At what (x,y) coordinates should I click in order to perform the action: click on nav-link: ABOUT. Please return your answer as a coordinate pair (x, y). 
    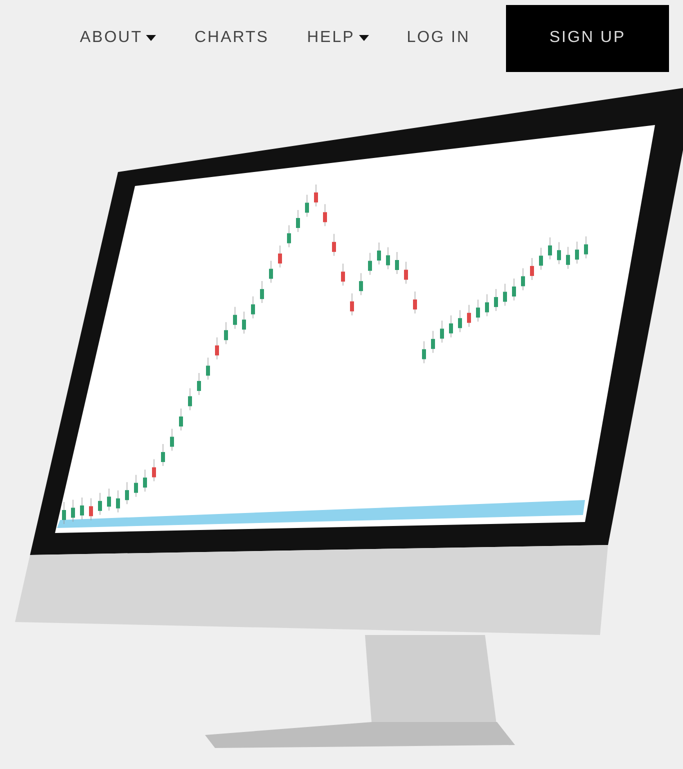
    Looking at the image, I should click on (118, 38).